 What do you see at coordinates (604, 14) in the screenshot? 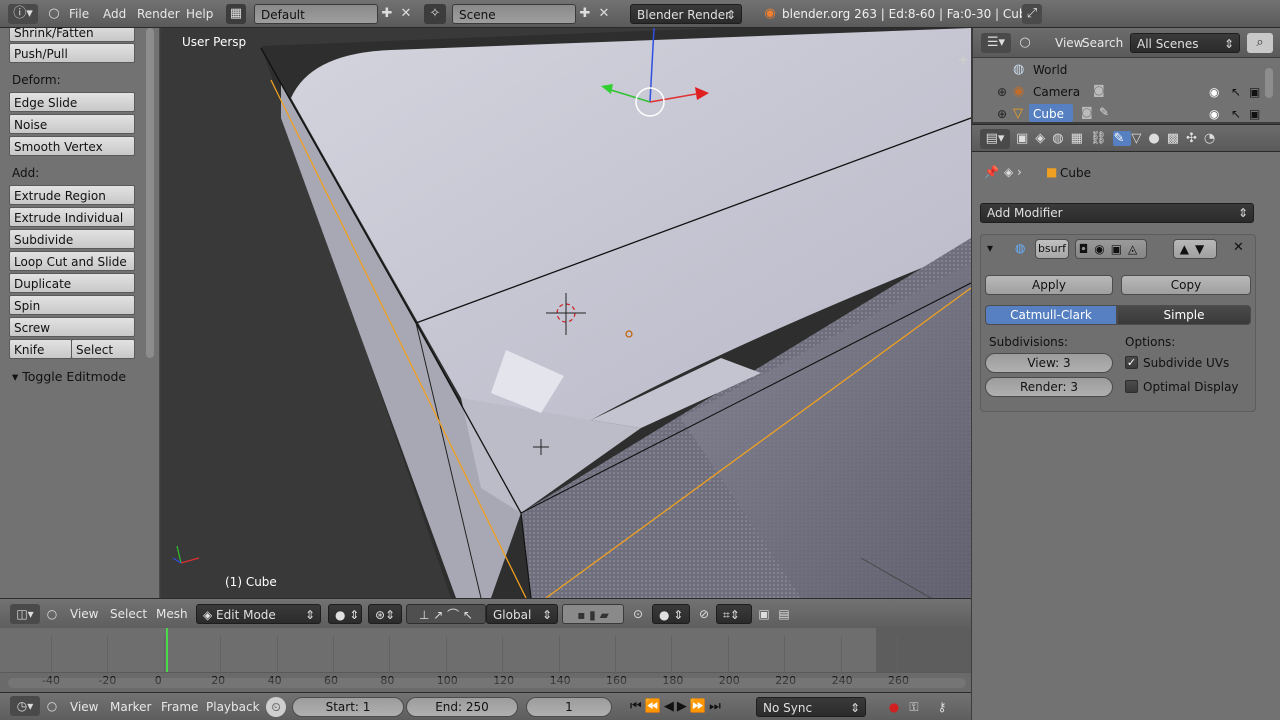
I see `delete-scene-icon: ✕` at bounding box center [604, 14].